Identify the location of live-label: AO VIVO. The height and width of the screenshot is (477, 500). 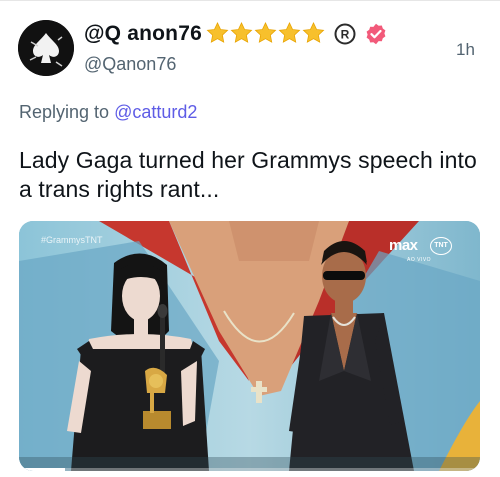
(419, 260).